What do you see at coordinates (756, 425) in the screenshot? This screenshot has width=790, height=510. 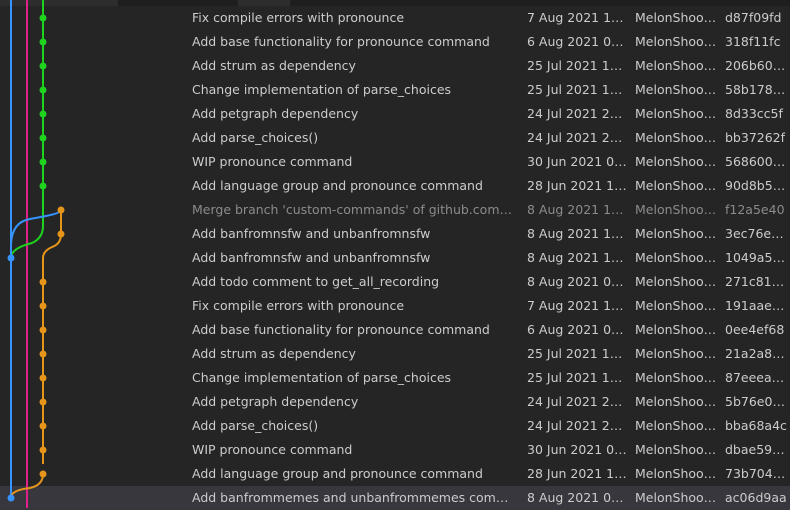 I see `commit-hash: bba68a4c` at bounding box center [756, 425].